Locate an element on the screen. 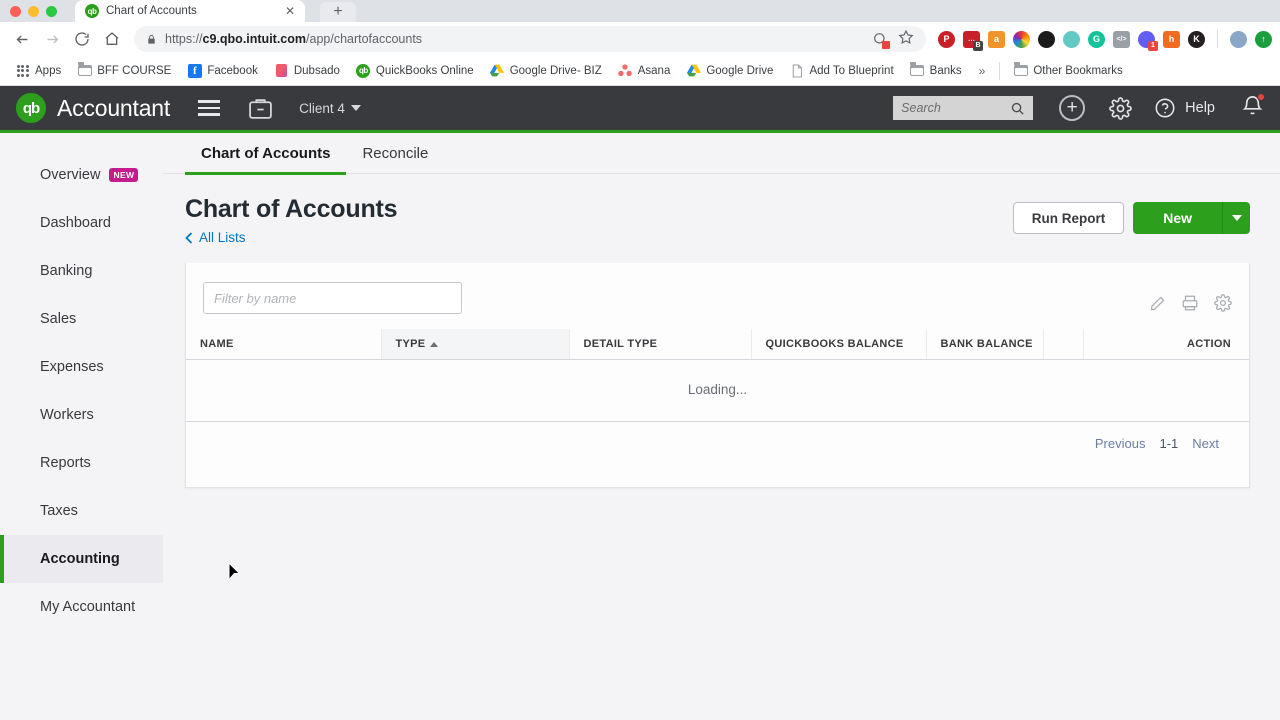  search-input: Search is located at coordinates (963, 108).